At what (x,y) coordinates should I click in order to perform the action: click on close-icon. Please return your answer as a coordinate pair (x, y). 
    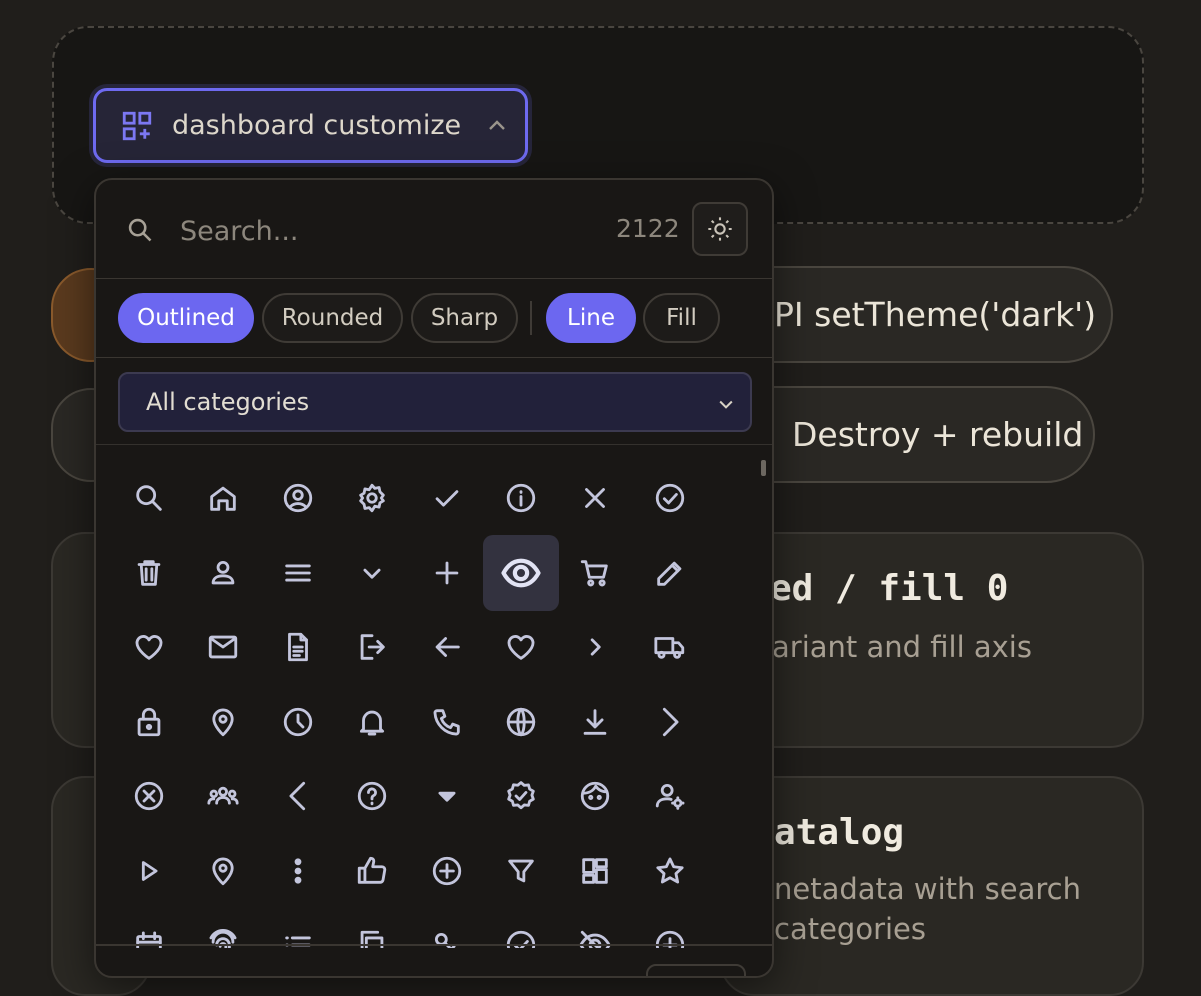
    Looking at the image, I should click on (595, 498).